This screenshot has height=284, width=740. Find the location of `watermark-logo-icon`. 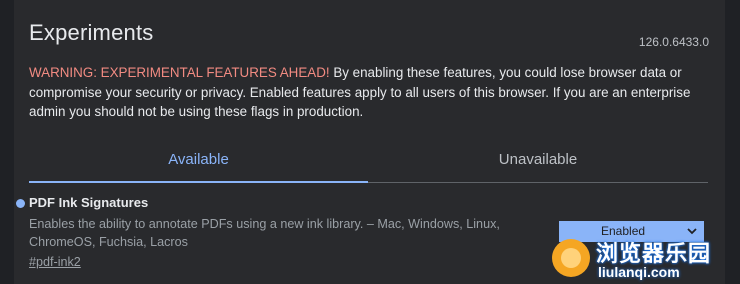

watermark-logo-icon is located at coordinates (571, 258).